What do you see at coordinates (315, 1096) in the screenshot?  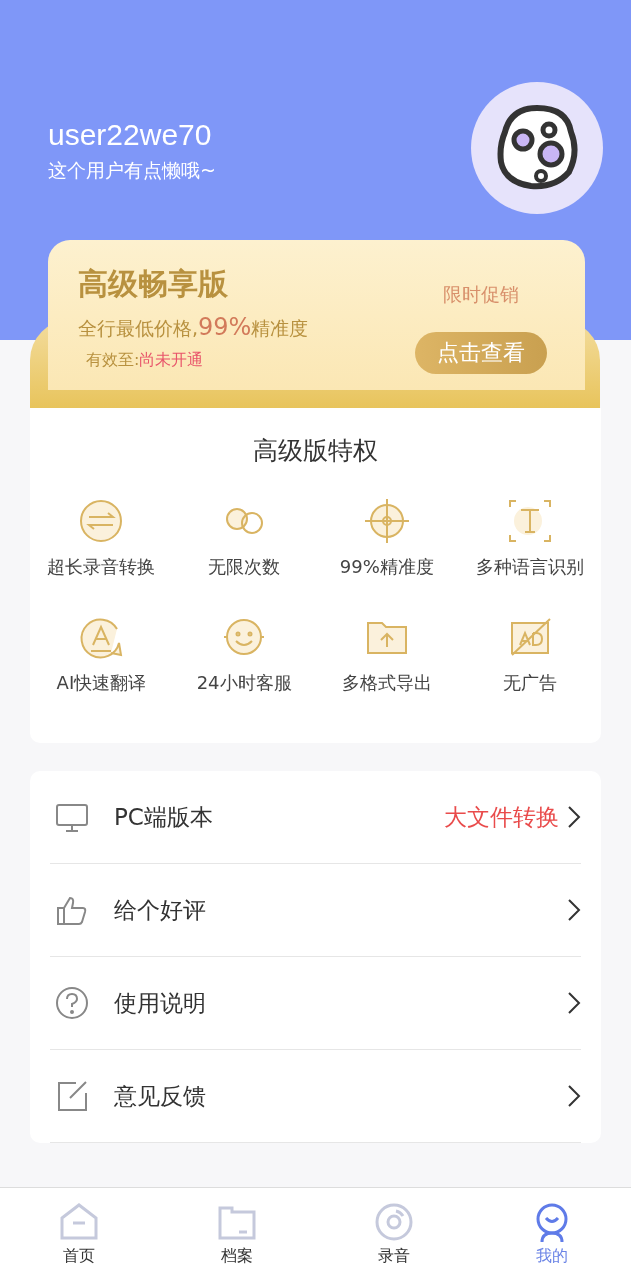 I see `menu-item: 意见反馈` at bounding box center [315, 1096].